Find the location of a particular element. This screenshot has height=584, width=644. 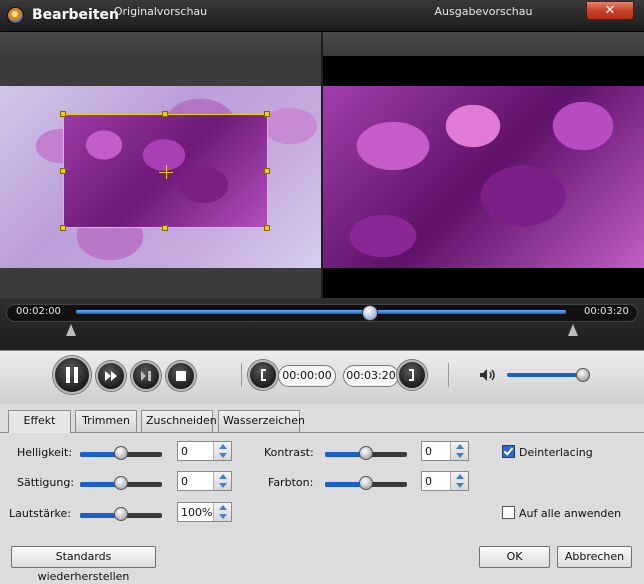

crop-handle-bottom-left is located at coordinates (63, 228).